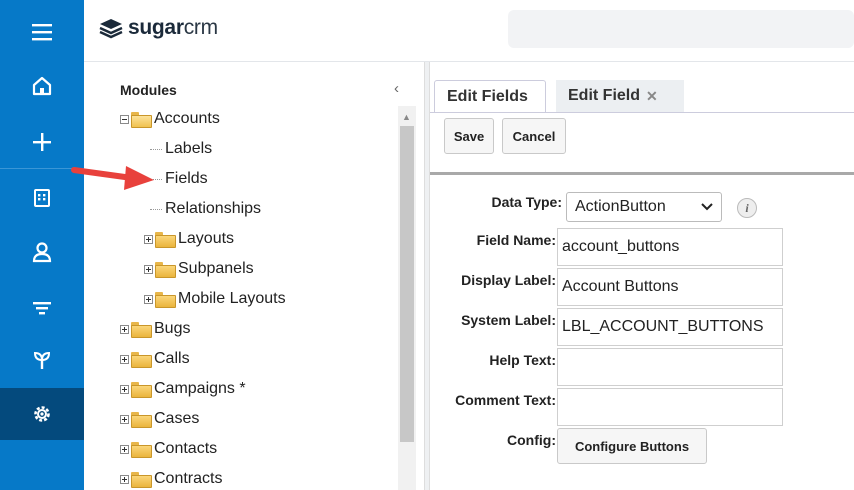 This screenshot has width=854, height=490. I want to click on tree-item-subpanels: Subpanels, so click(199, 269).